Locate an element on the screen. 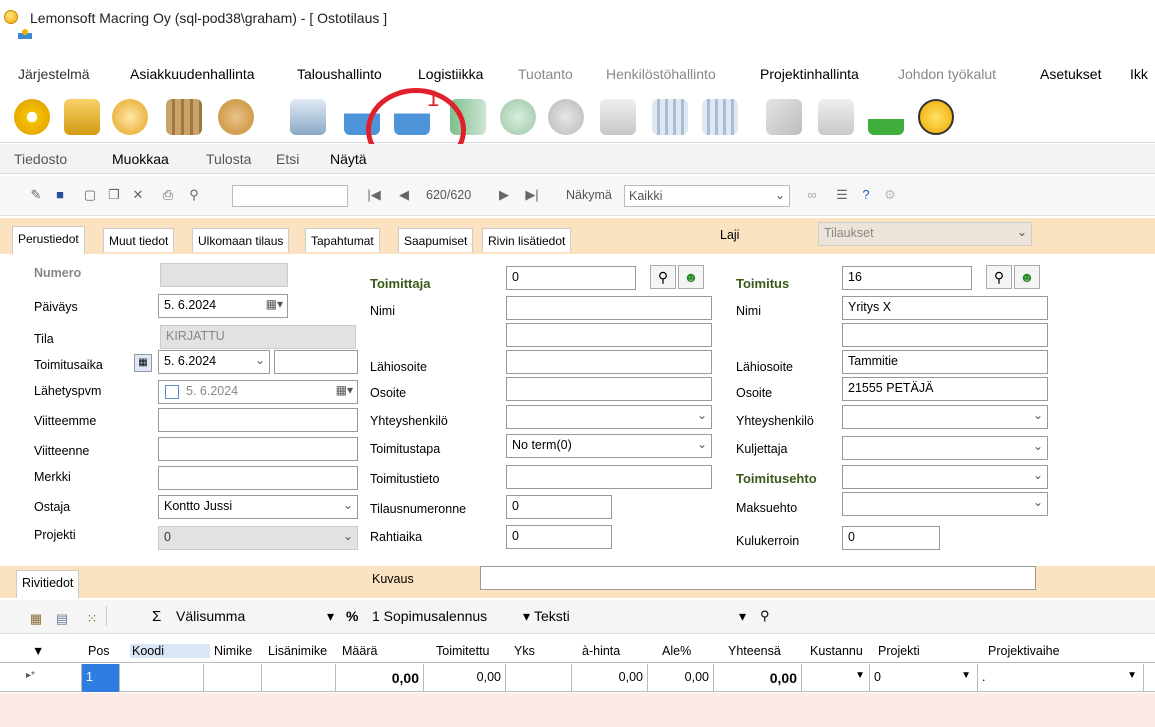 The width and height of the screenshot is (1155, 727). toimitus-lahiosoite-field: Tammitie is located at coordinates (945, 362).